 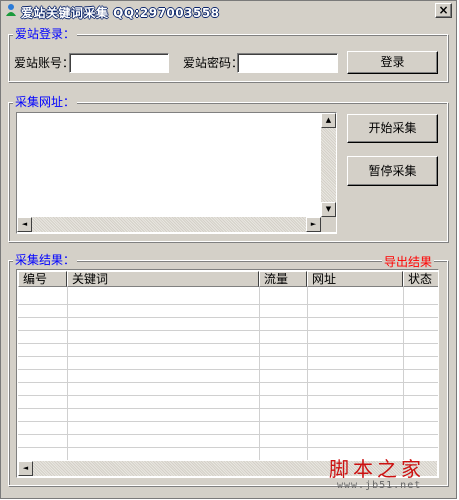 I want to click on site-watermark: 脚本之家 www.jb51.net, so click(x=377, y=472).